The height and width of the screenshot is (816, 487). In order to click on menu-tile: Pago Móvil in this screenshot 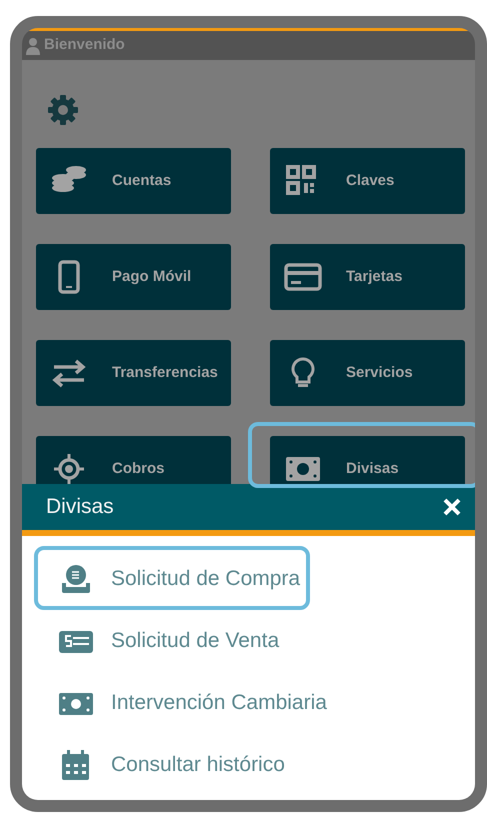, I will do `click(133, 277)`.